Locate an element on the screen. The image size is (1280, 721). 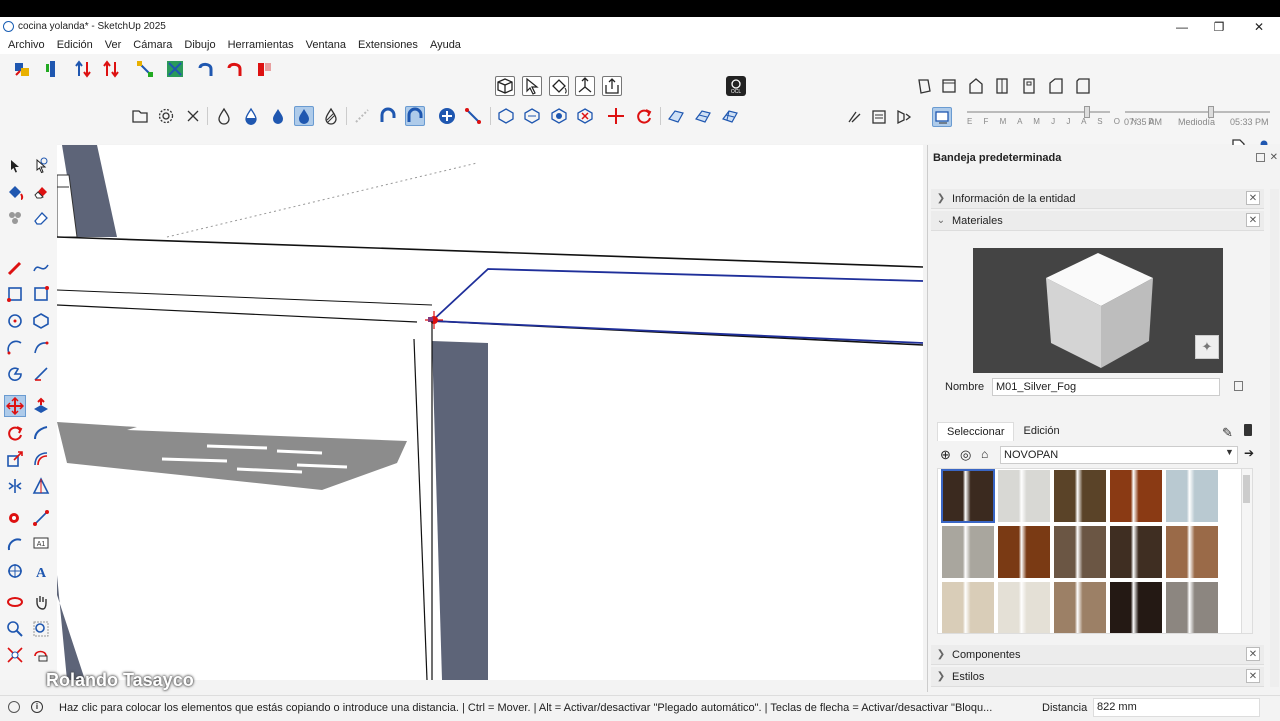
previous-view-icon is located at coordinates (41, 655).